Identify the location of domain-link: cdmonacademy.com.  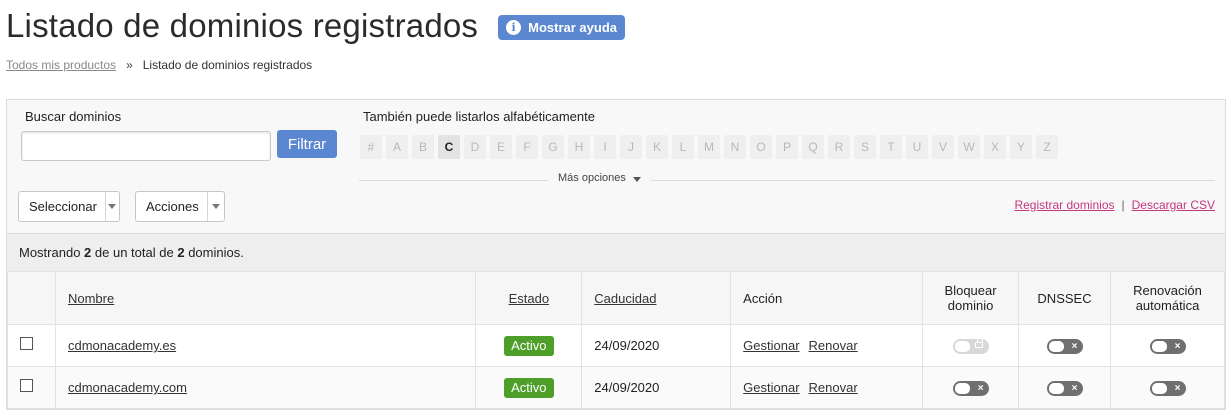
(127, 387).